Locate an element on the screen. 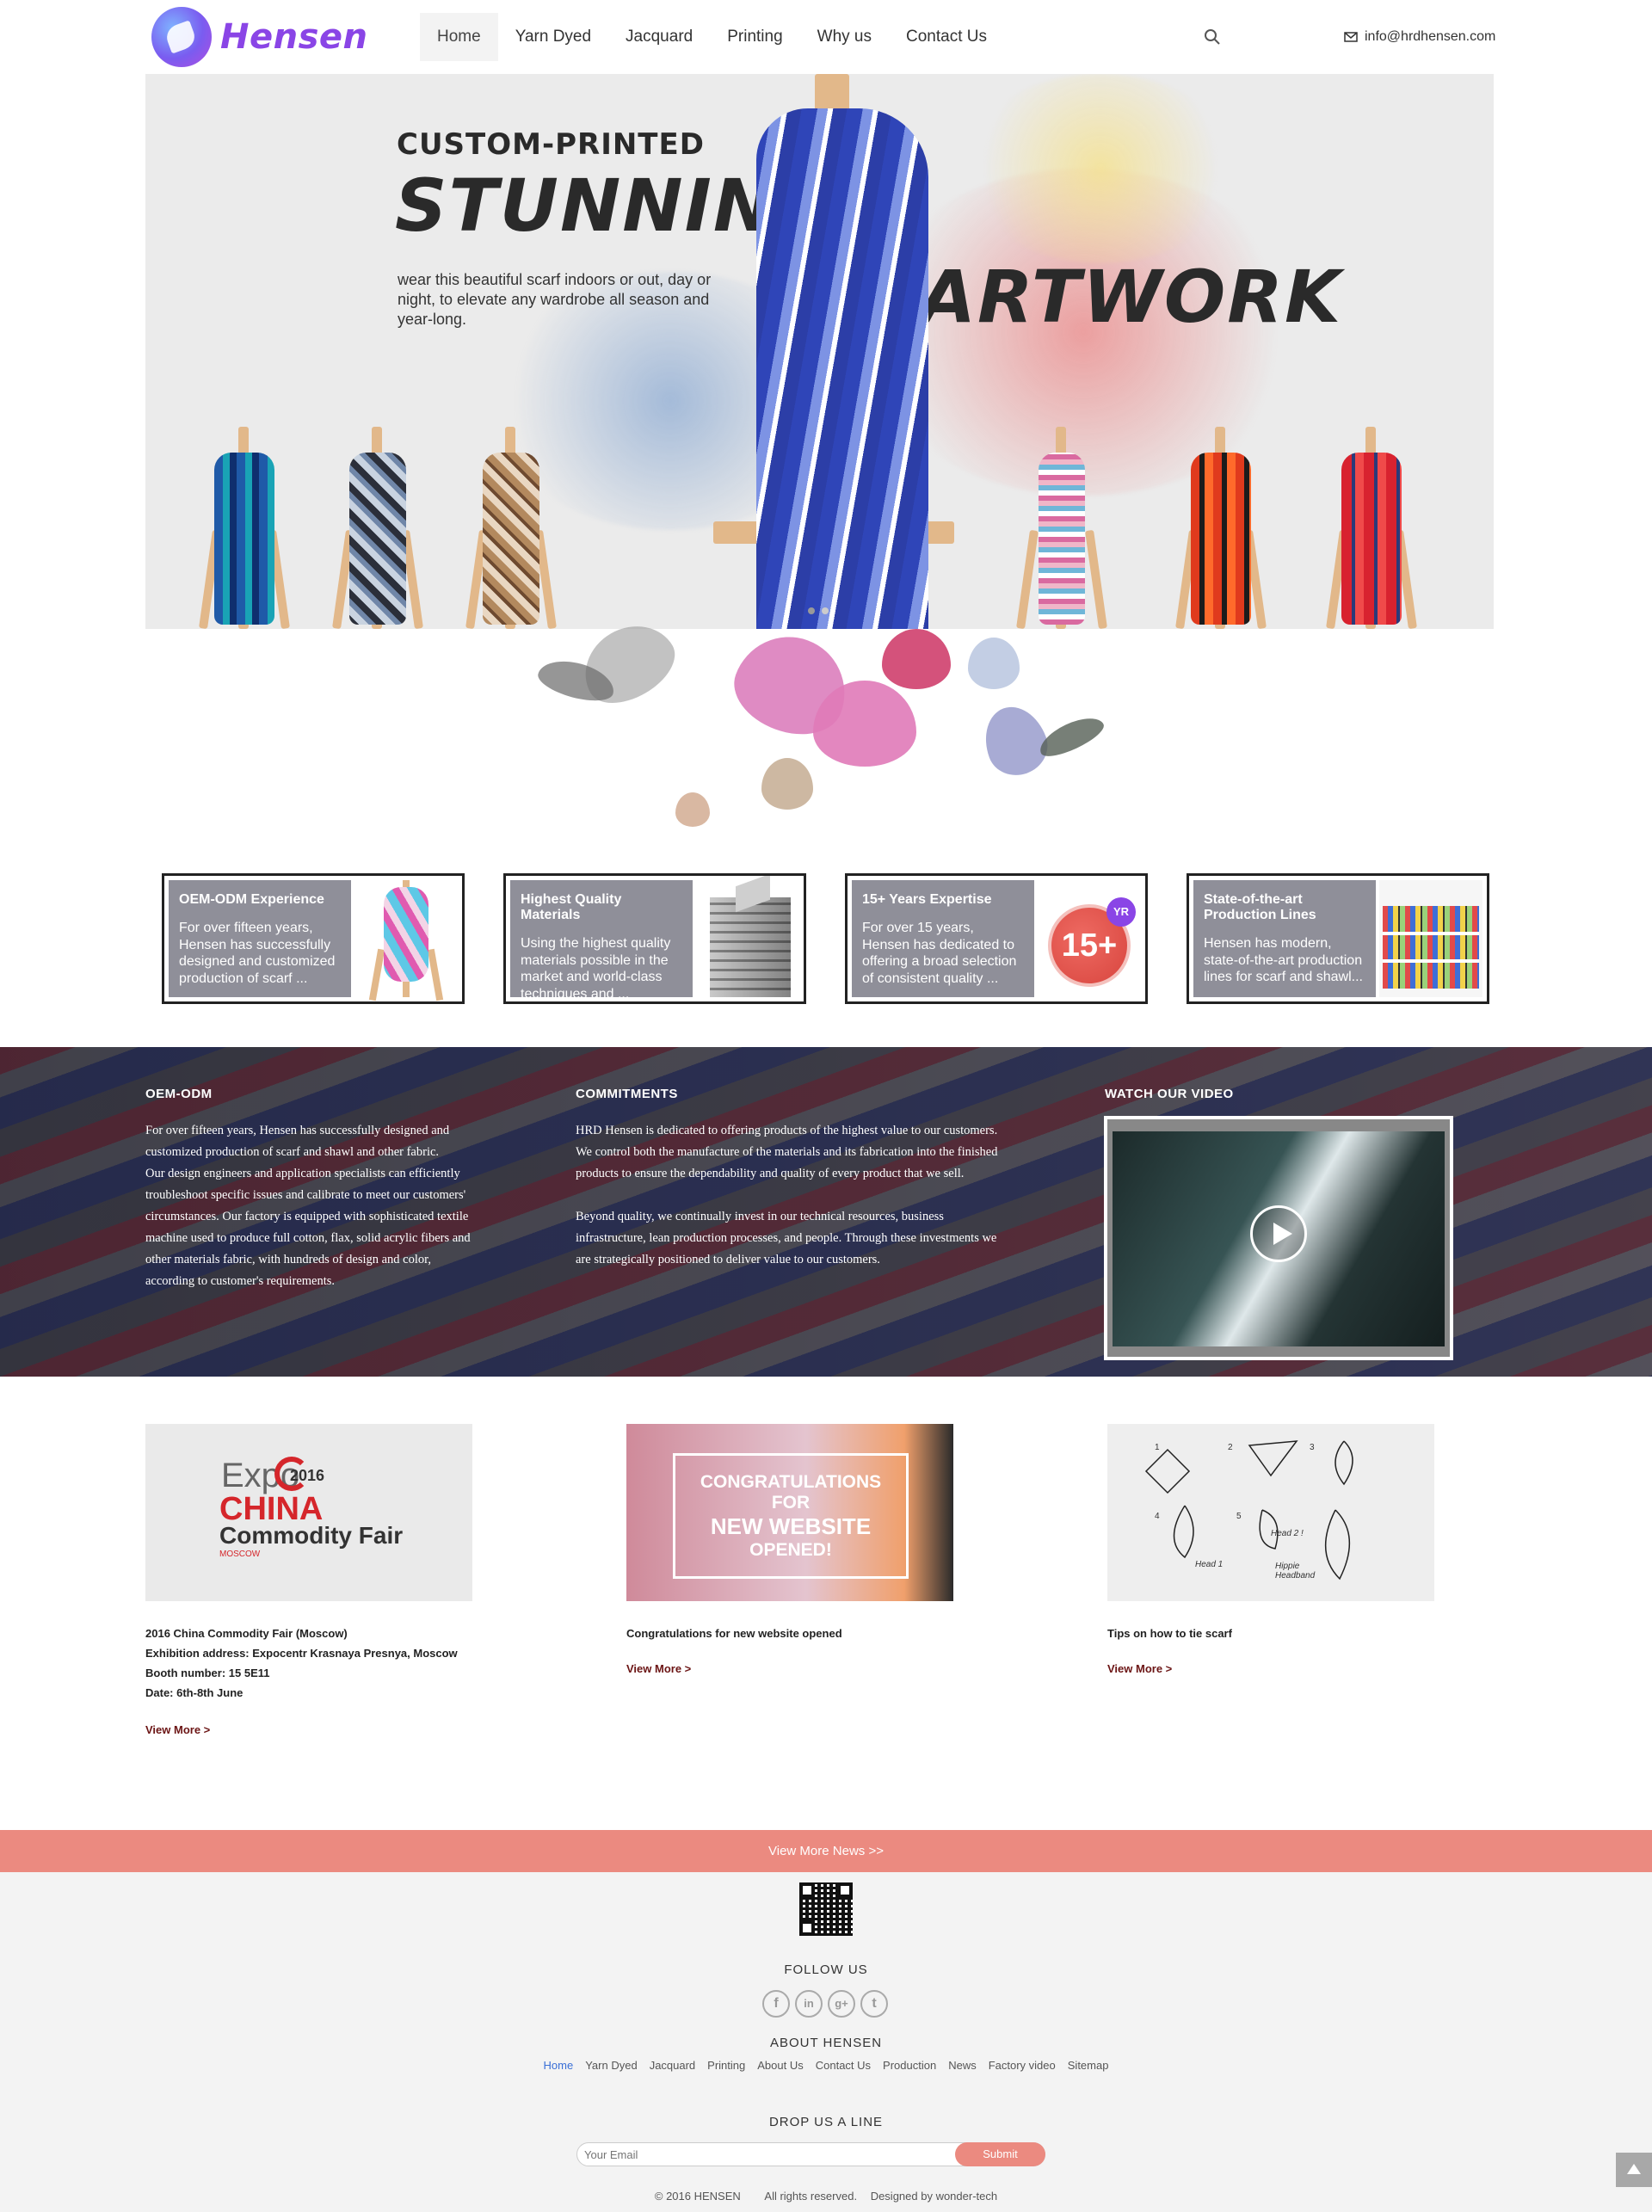  sketch-label: 2 is located at coordinates (1230, 1447).